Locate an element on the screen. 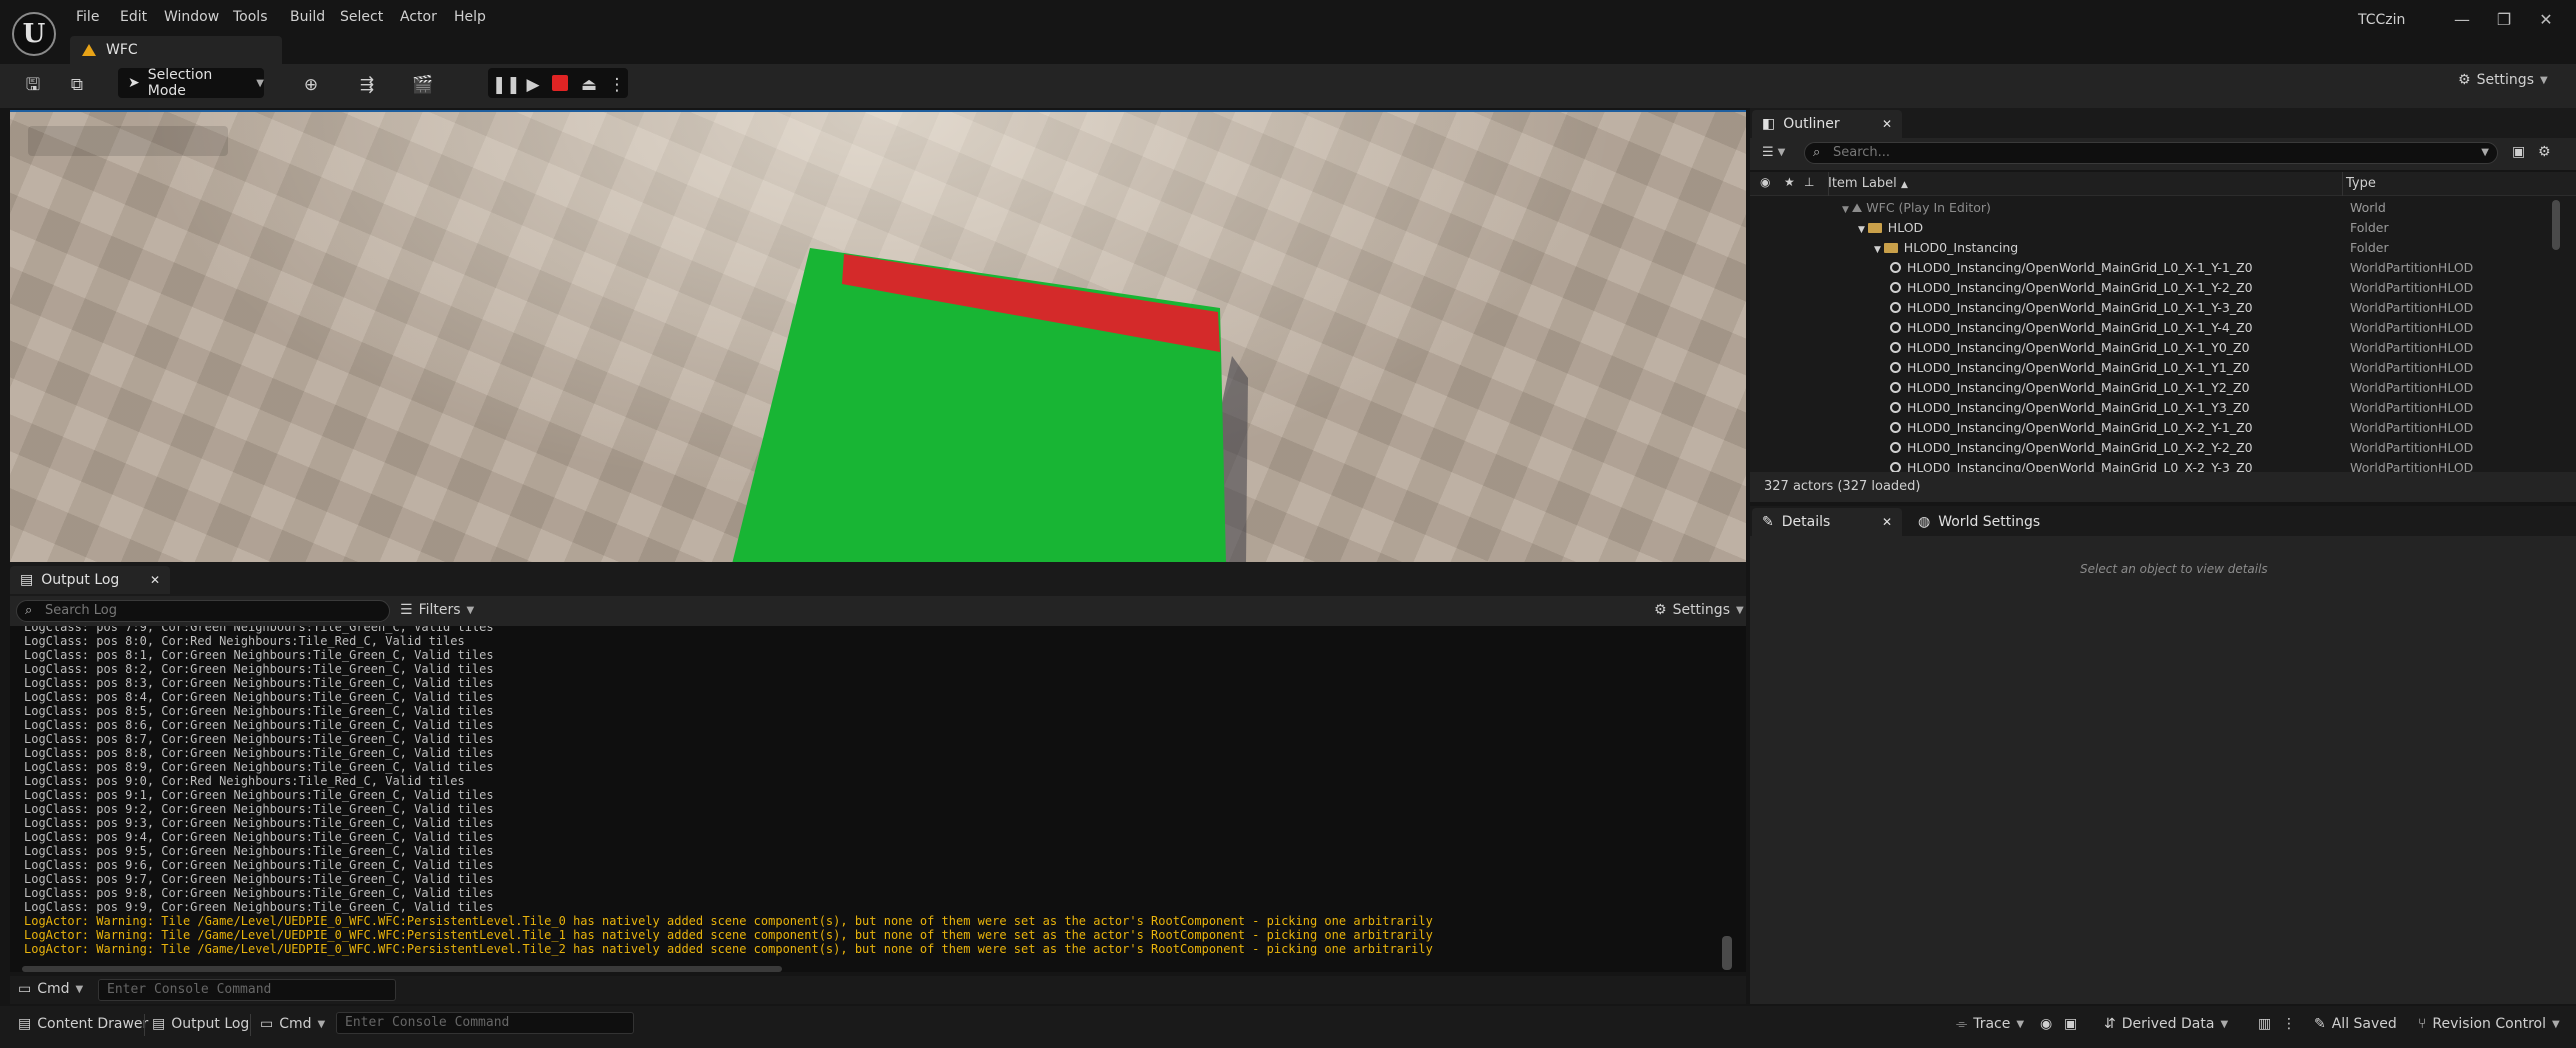  drawer-icon: ▤ is located at coordinates (25, 1024).